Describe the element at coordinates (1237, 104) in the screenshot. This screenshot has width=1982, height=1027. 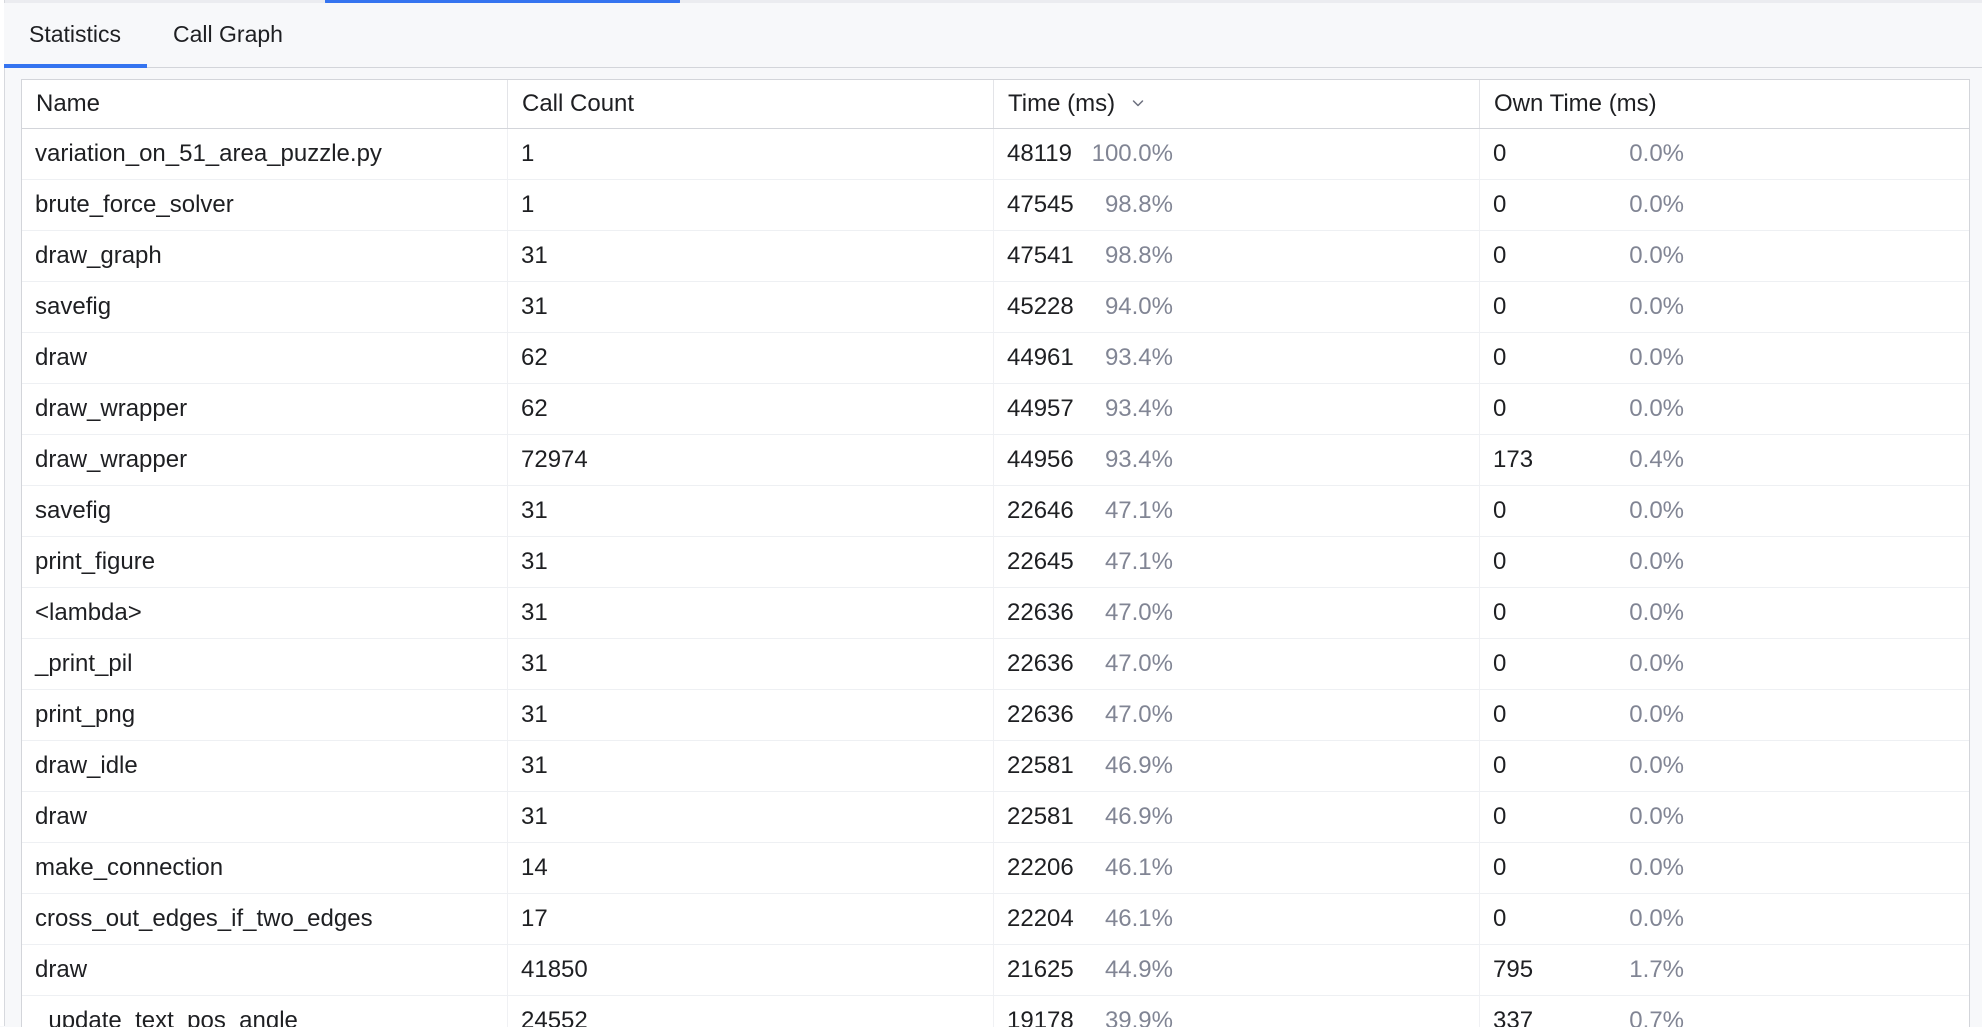
I see `column-header-time: Time (ms)` at that location.